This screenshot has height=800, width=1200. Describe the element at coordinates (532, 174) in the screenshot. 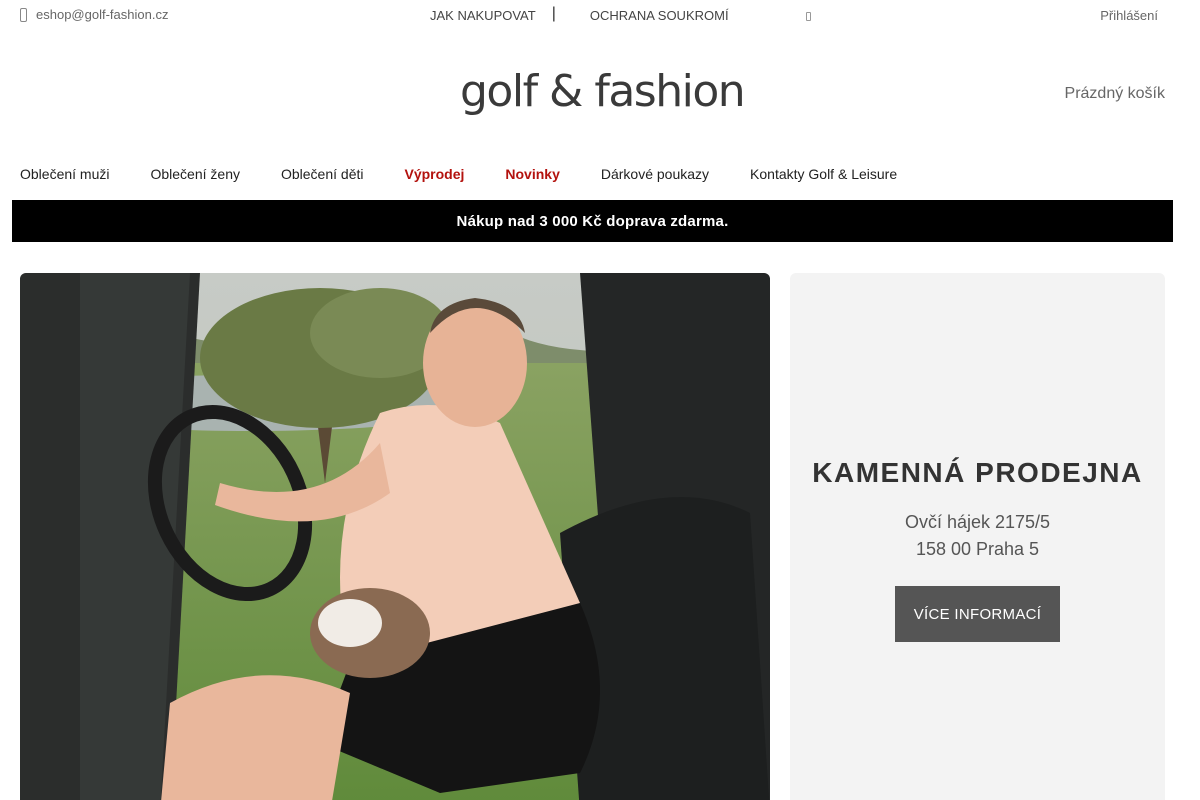

I see `nav-item-new: Novinky` at that location.